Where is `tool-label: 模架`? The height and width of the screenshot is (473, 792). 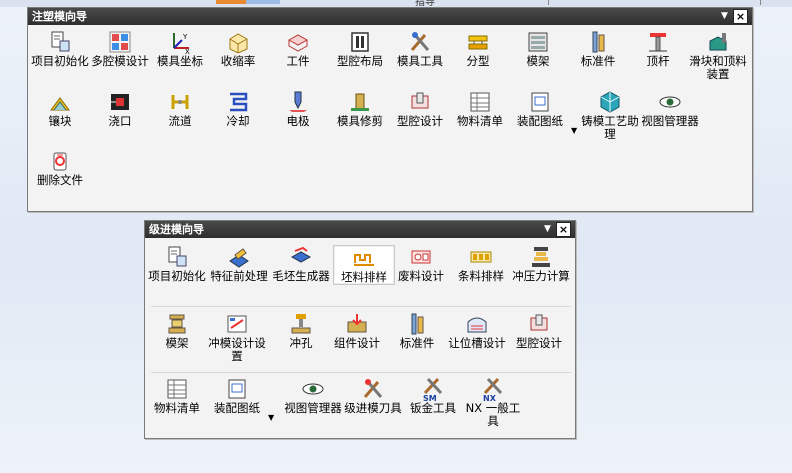
tool-label: 模架 is located at coordinates (538, 61).